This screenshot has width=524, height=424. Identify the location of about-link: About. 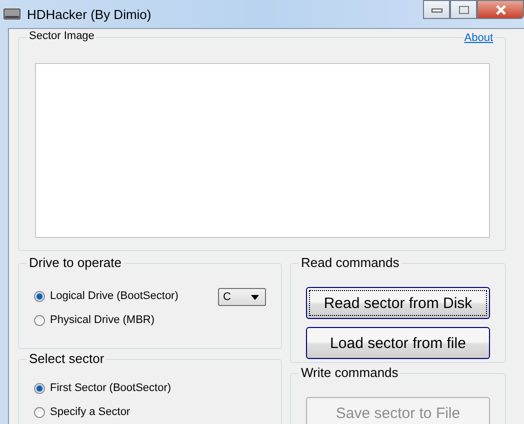
(478, 38).